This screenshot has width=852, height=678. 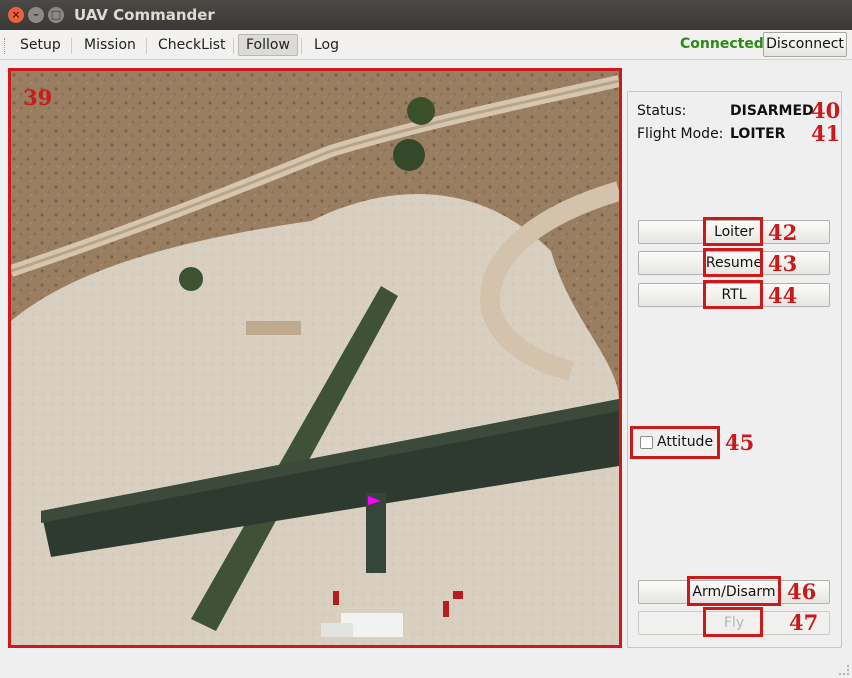 I want to click on flight-mode-label: Flight Mode:, so click(x=680, y=134).